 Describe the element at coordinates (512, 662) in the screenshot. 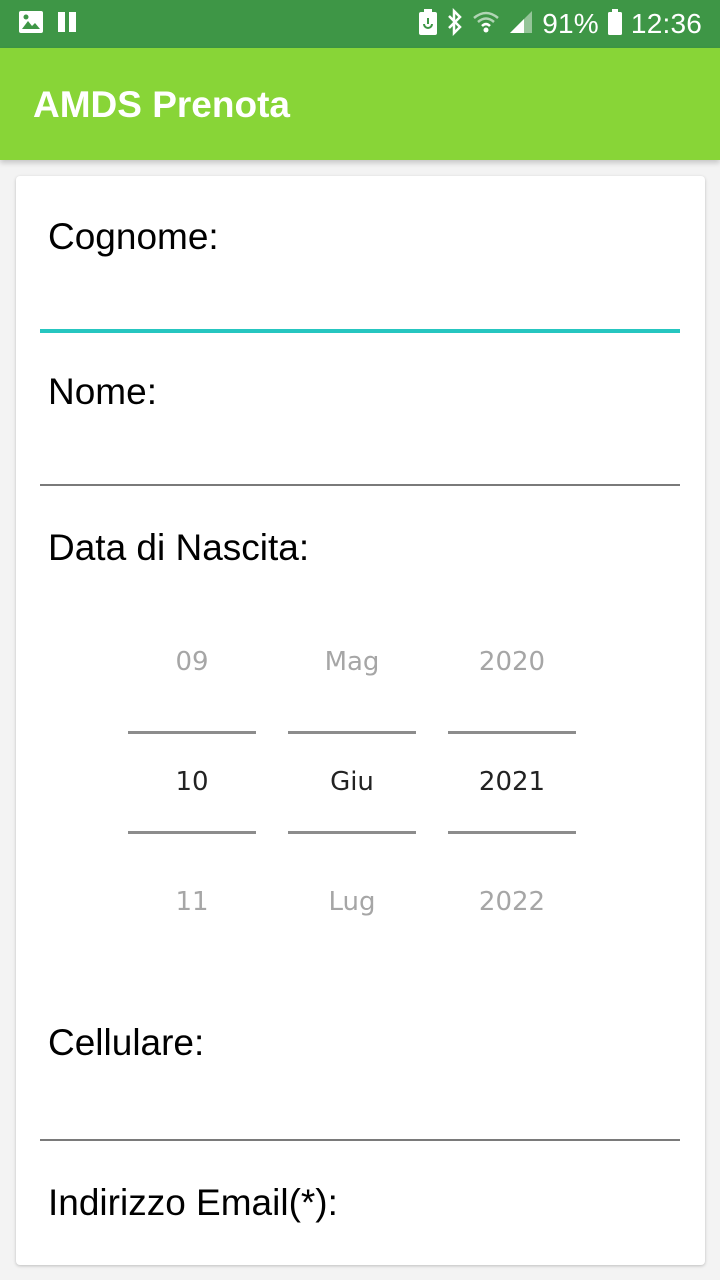

I see `year-prev: 2020` at that location.